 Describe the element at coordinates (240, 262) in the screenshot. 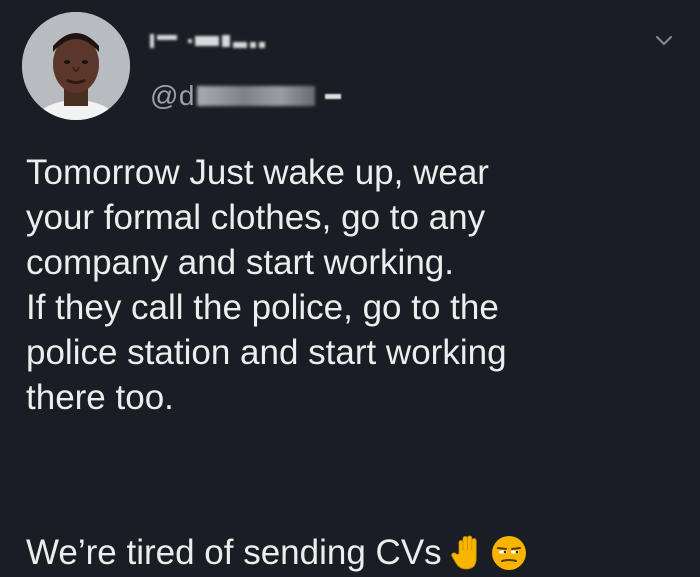

I see `tweet-text-line: company and start working.` at that location.